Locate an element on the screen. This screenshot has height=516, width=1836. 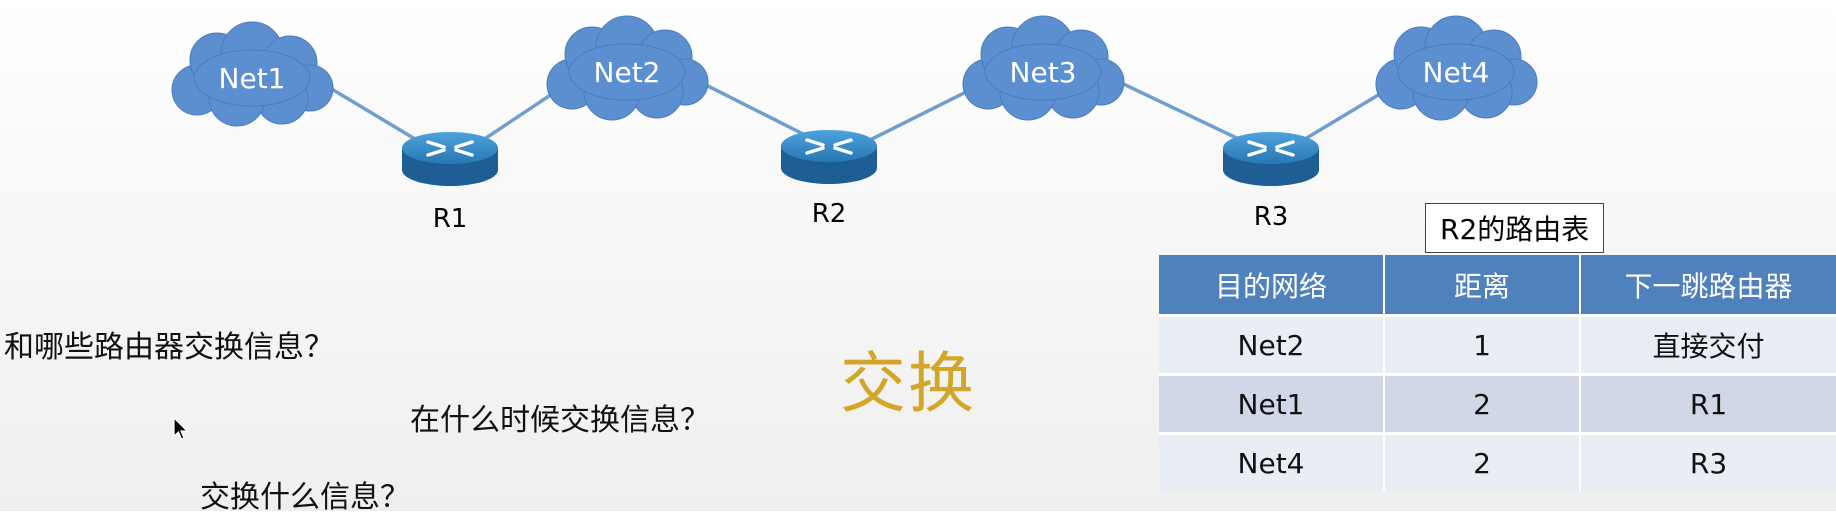
net1-cloud: Net1 is located at coordinates (252, 74).